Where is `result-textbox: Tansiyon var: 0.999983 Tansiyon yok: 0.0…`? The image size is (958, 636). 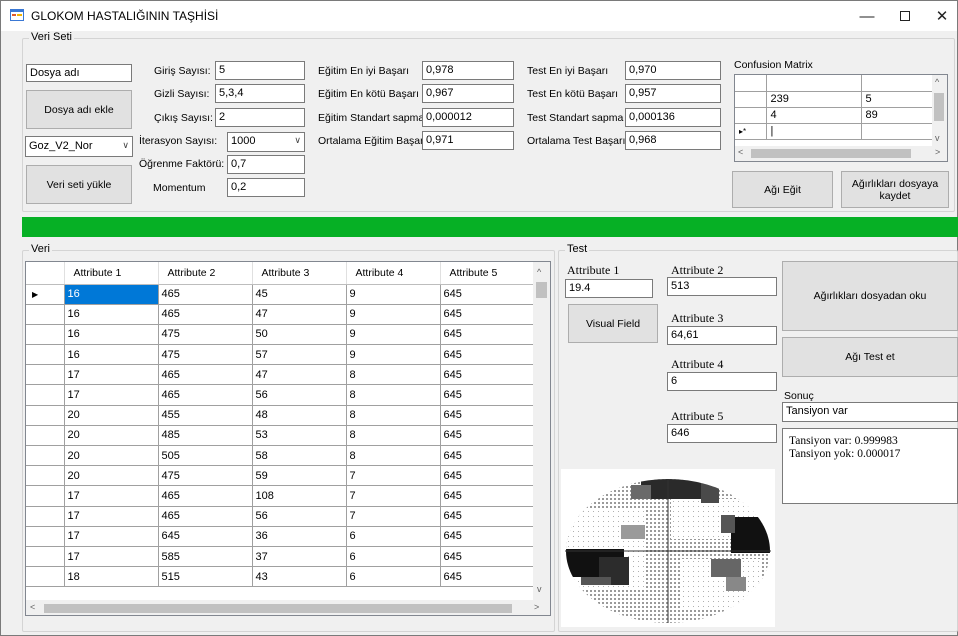 result-textbox: Tansiyon var: 0.999983 Tansiyon yok: 0.0… is located at coordinates (870, 466).